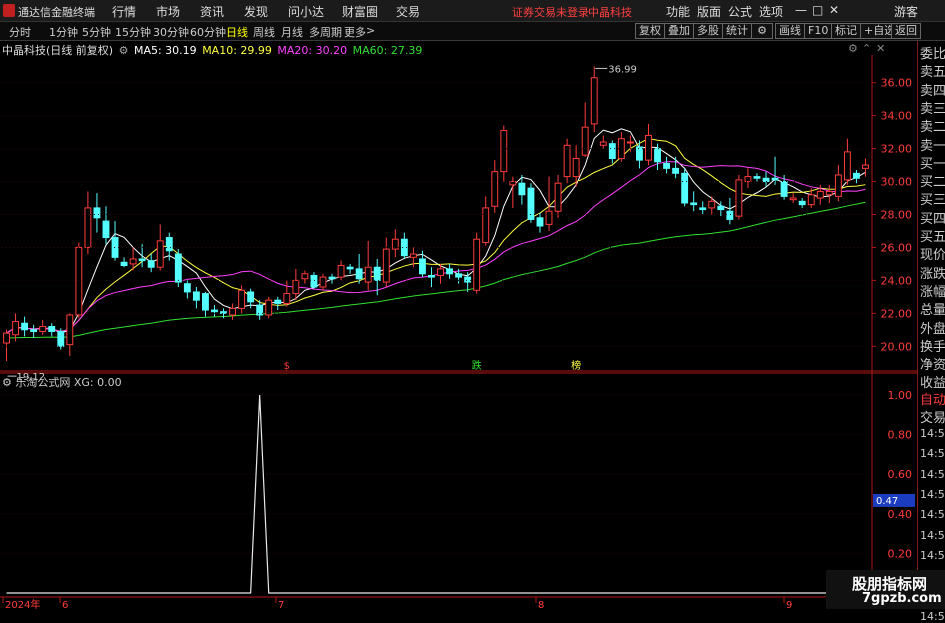  What do you see at coordinates (897, 346) in the screenshot?
I see `y-tick-label: 20.00` at bounding box center [897, 346].